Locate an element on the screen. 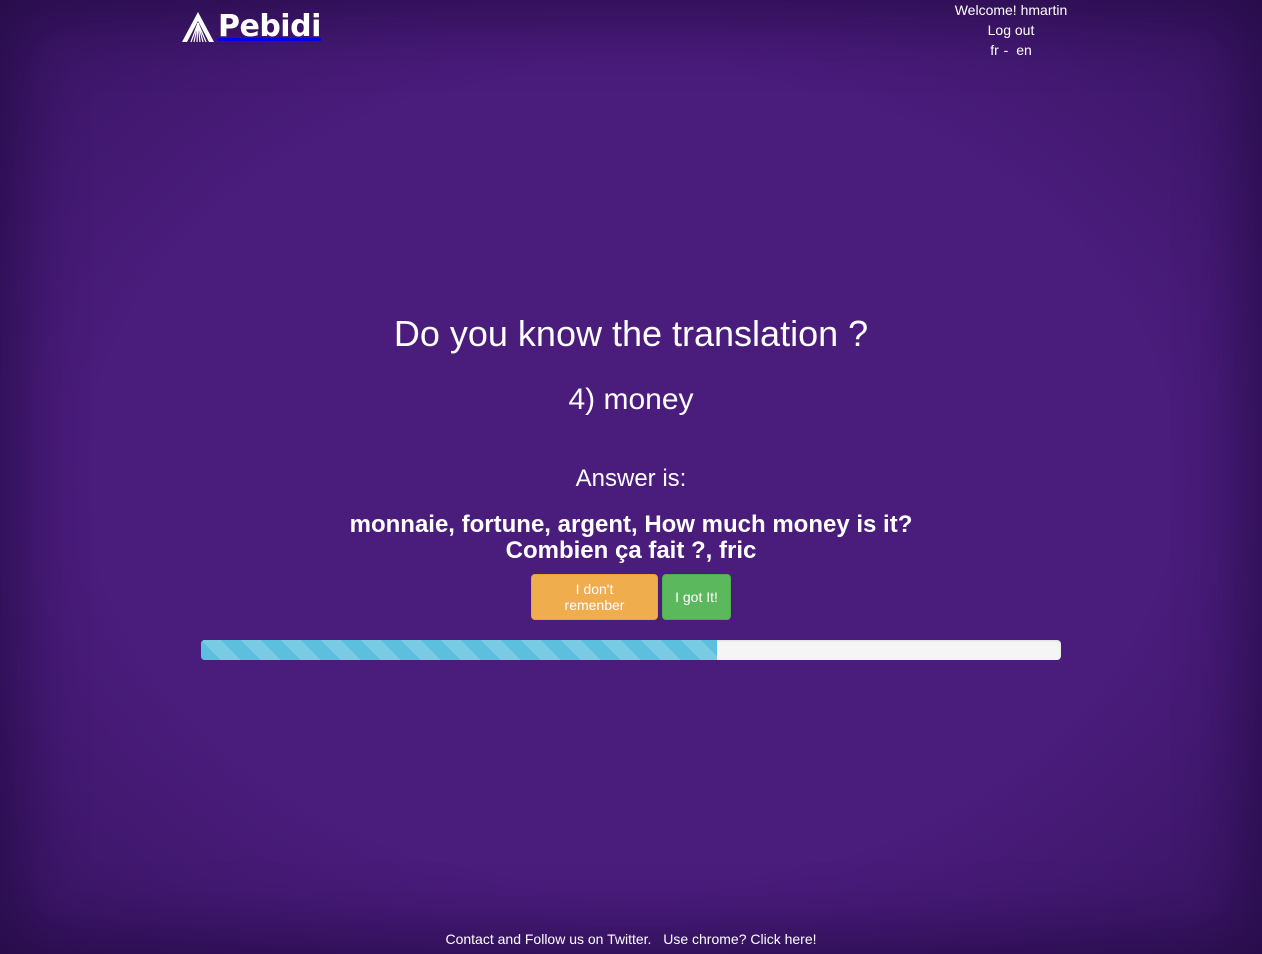  welcome-text: Welcome! hmartin is located at coordinates (1011, 10).